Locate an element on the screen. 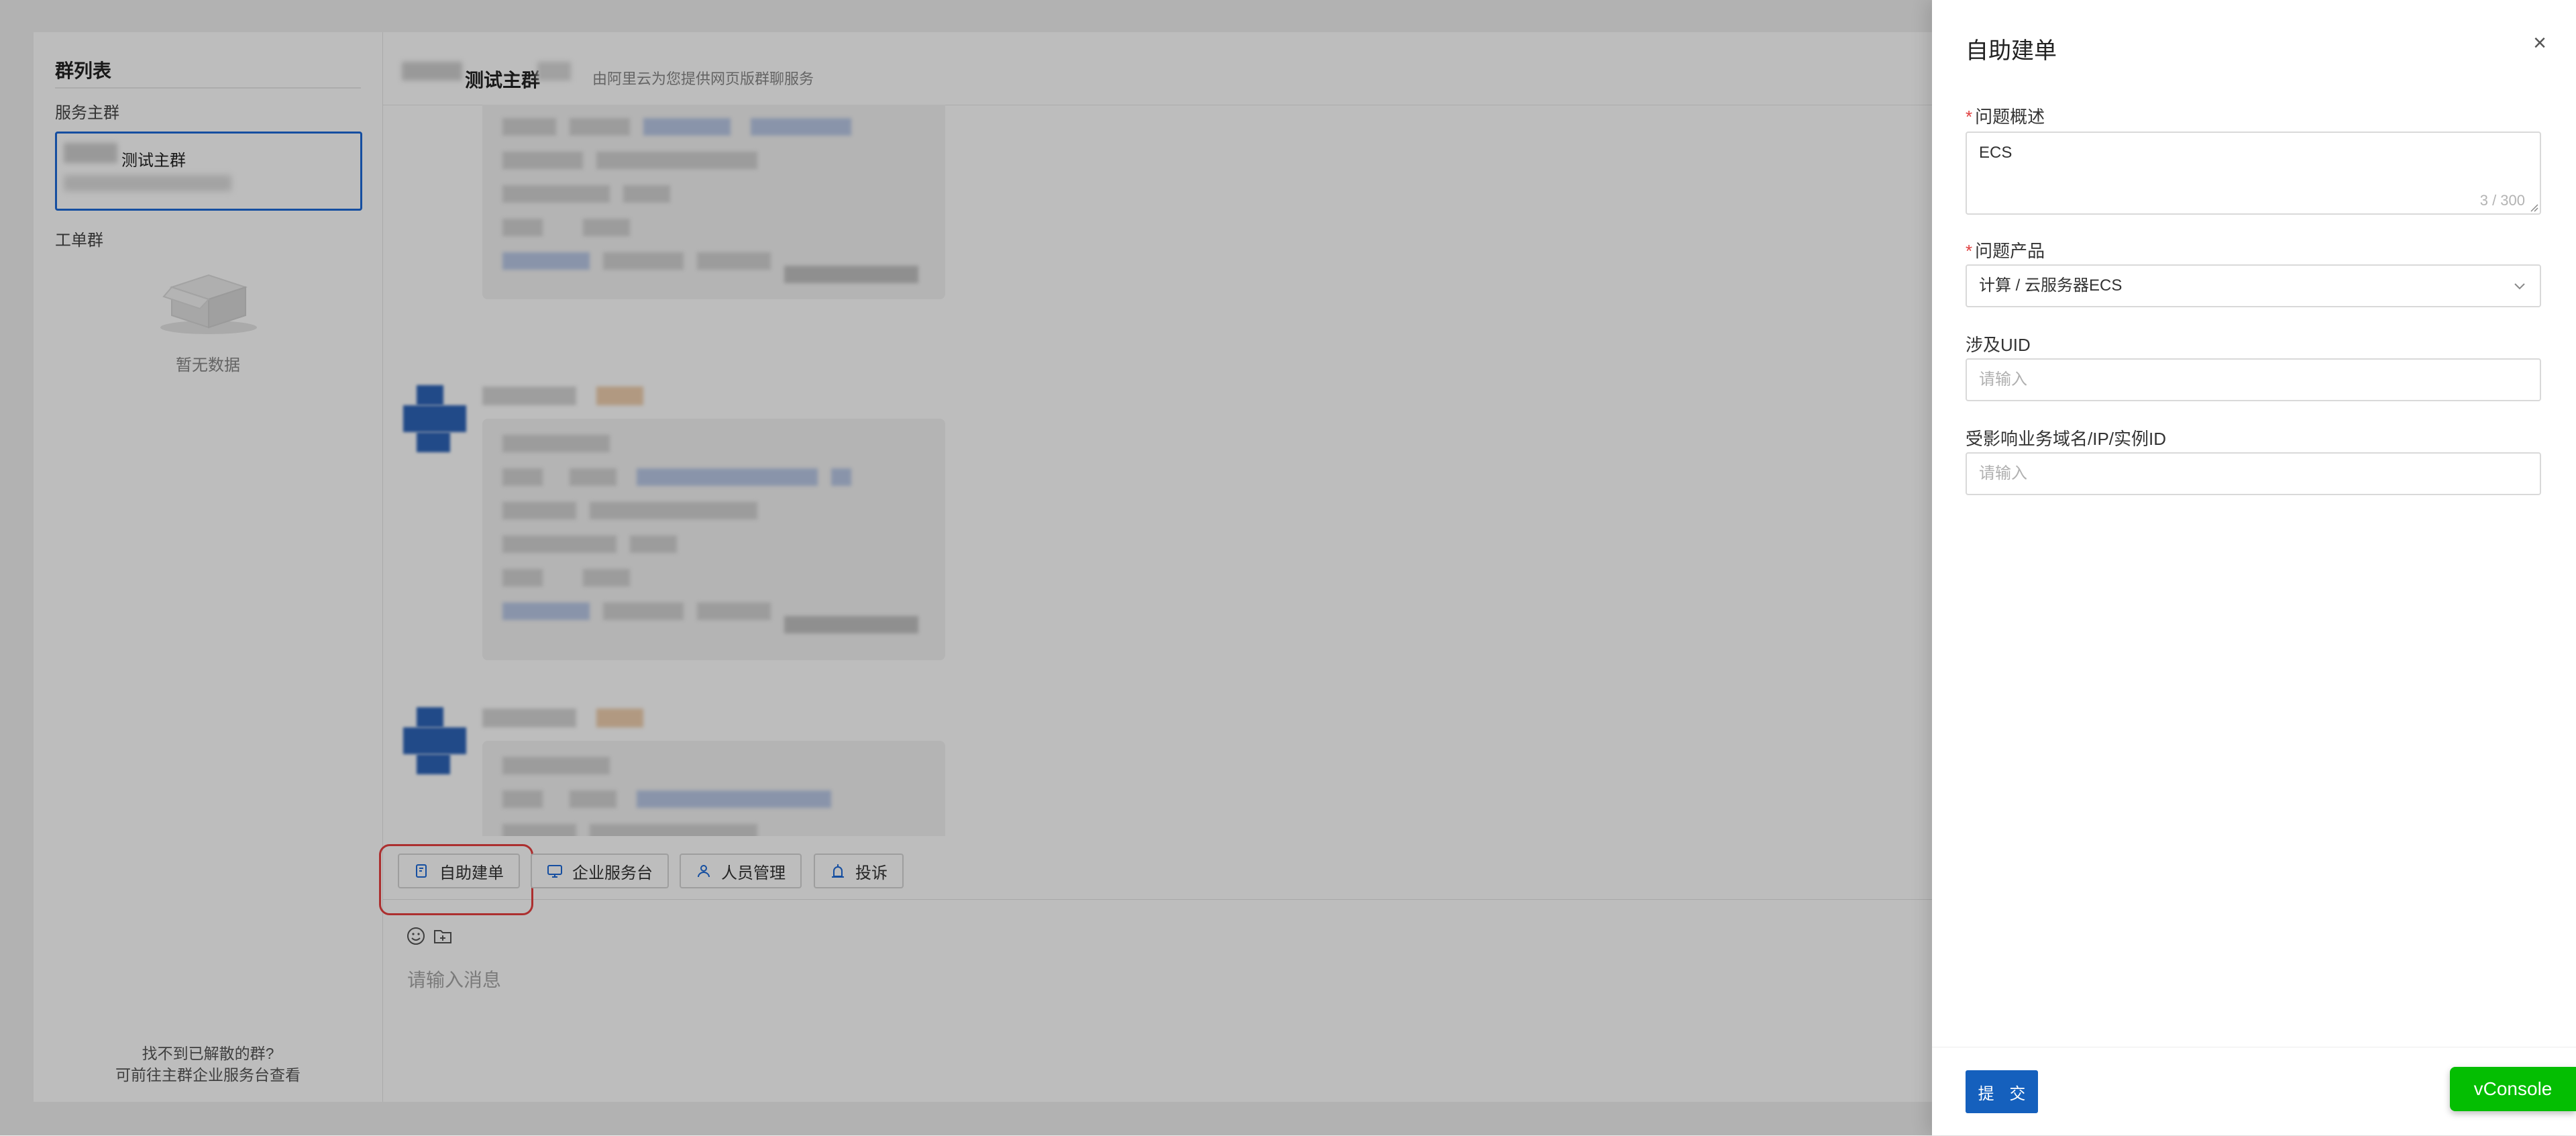 Image resolution: width=2576 pixels, height=1136 pixels. product-select: 计算 / 云服务器ECS is located at coordinates (2253, 285).